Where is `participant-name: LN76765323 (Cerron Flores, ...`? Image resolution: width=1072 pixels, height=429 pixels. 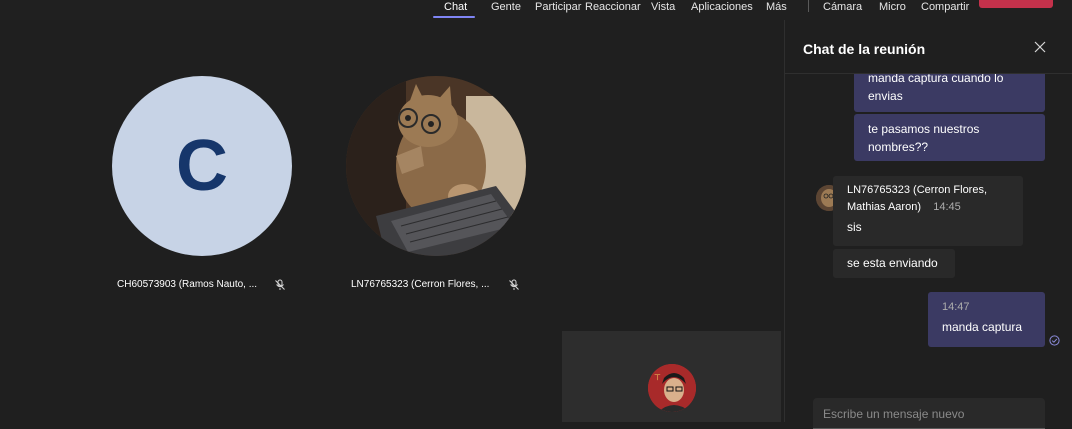 participant-name: LN76765323 (Cerron Flores, ... is located at coordinates (420, 284).